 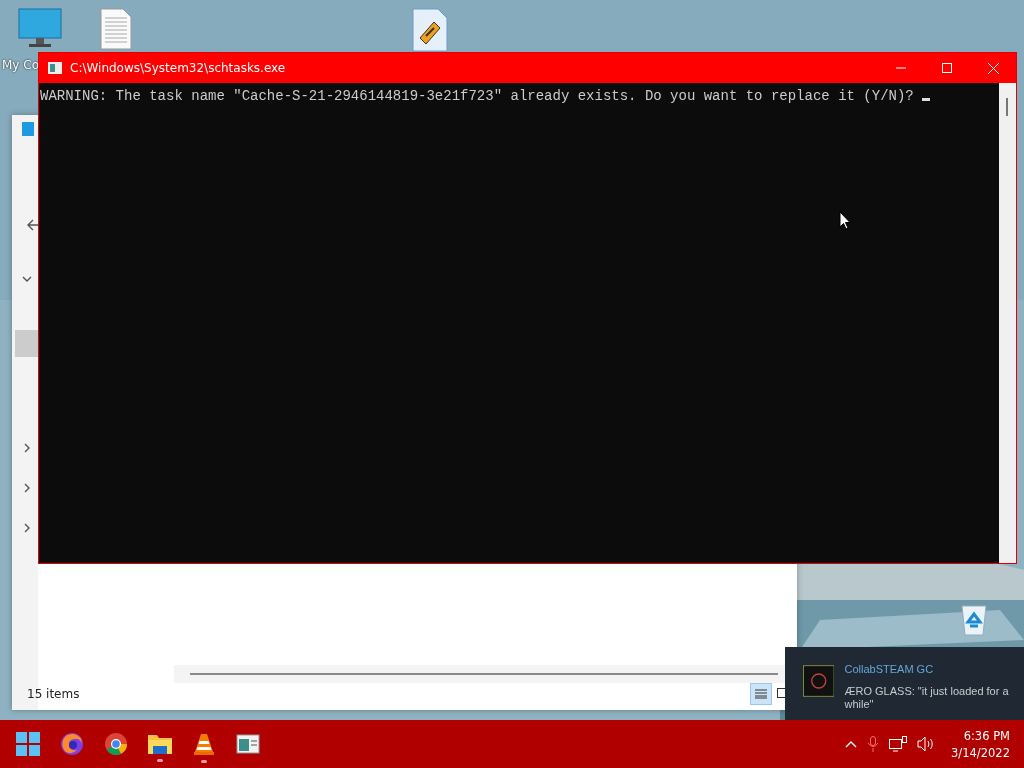 What do you see at coordinates (116, 744) in the screenshot?
I see `chrome-icon` at bounding box center [116, 744].